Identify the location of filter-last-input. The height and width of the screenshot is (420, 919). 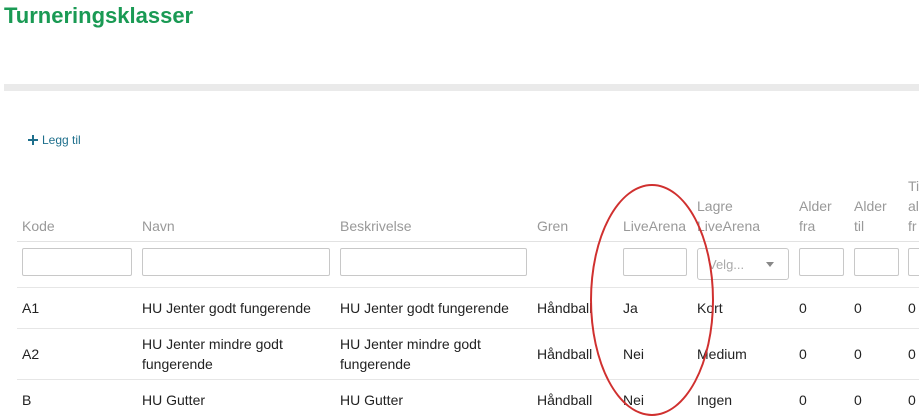
(913, 262).